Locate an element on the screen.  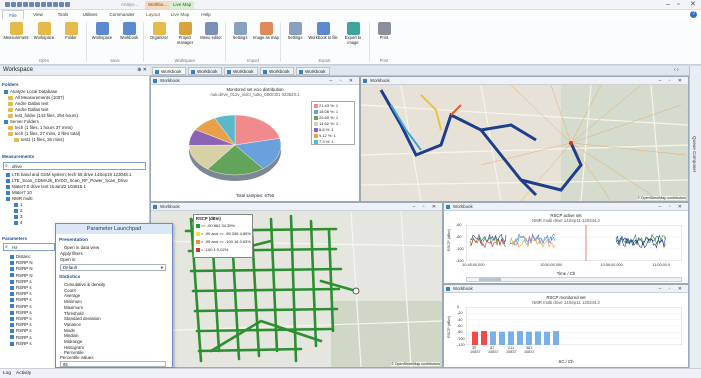
print-button: Print is located at coordinates (384, 38).